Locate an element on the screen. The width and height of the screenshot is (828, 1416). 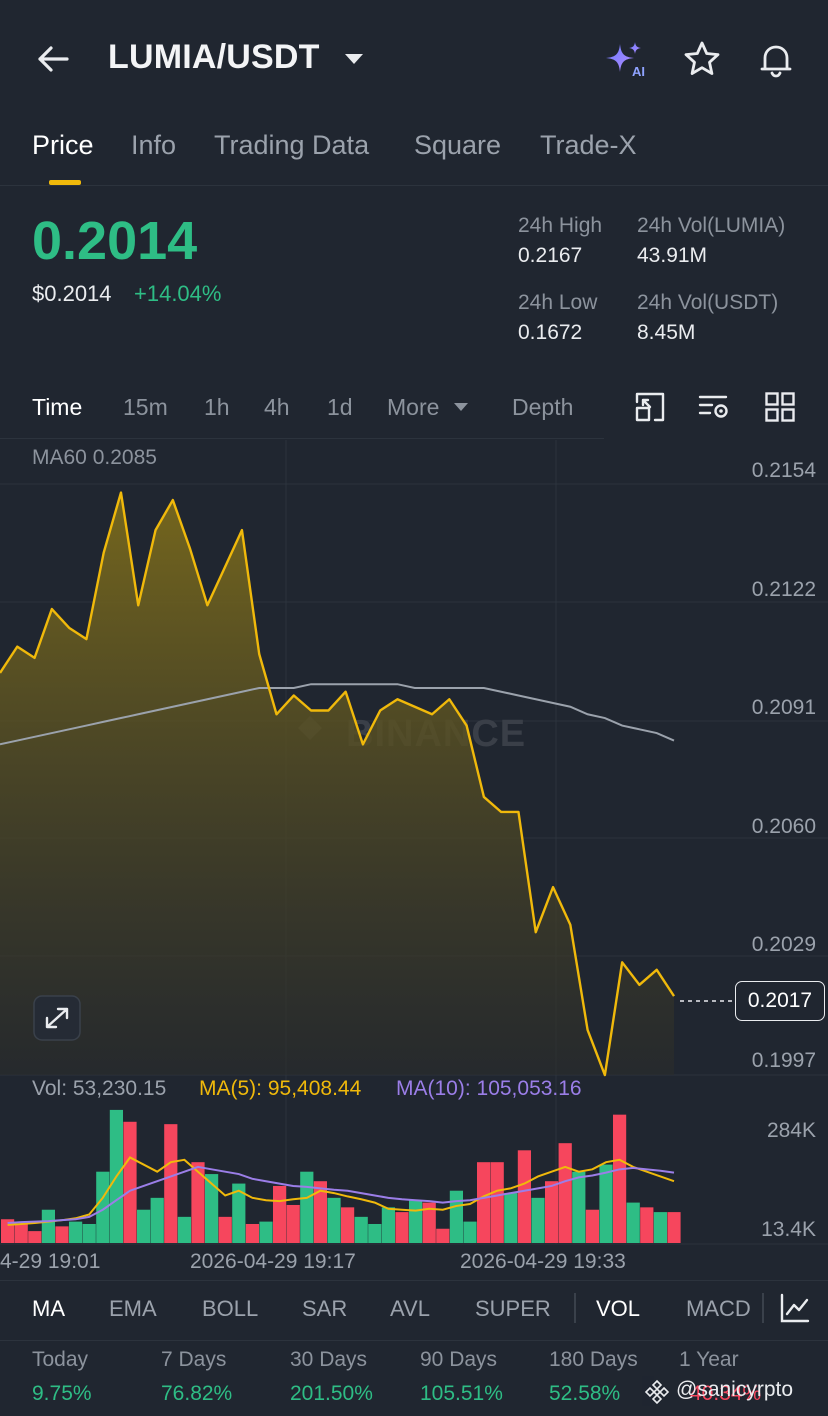
tab-info: Info is located at coordinates (153, 145).